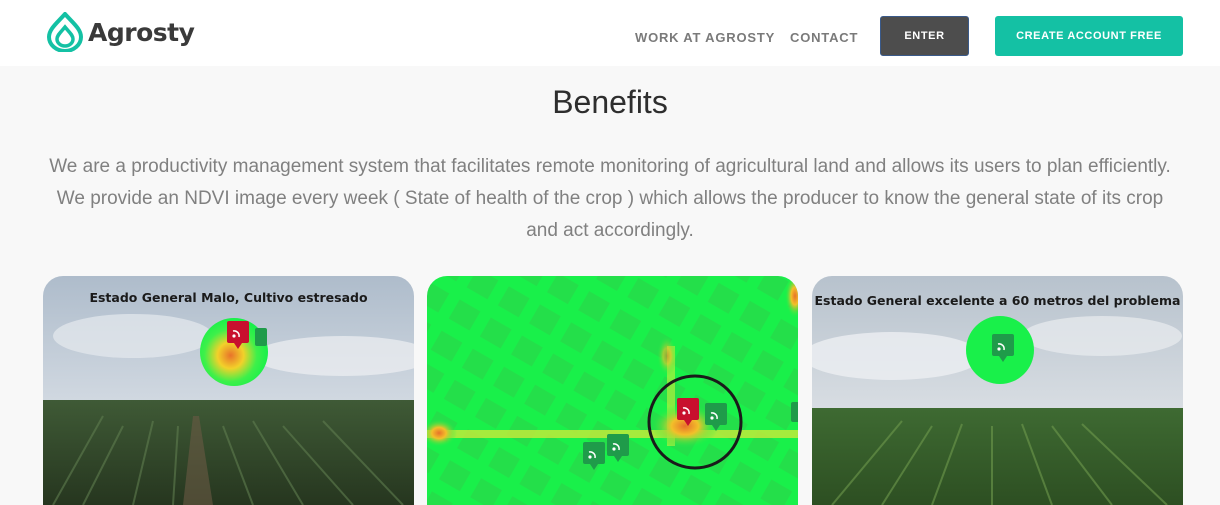 This screenshot has height=505, width=1220. I want to click on nav-contact: CONTACT, so click(824, 37).